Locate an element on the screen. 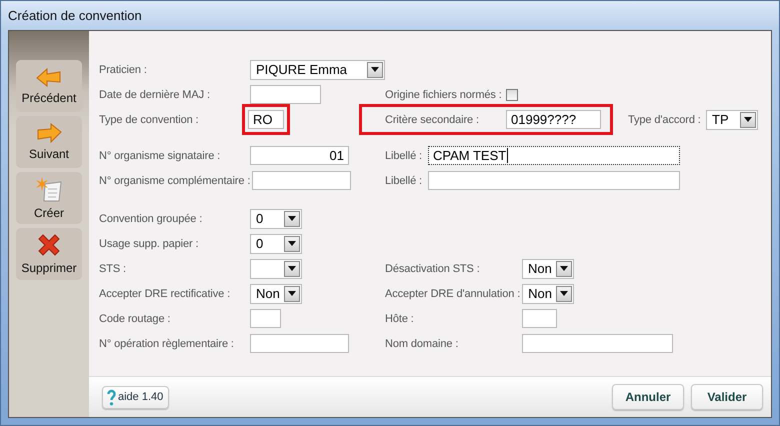 The image size is (780, 426). delete-icon is located at coordinates (49, 245).